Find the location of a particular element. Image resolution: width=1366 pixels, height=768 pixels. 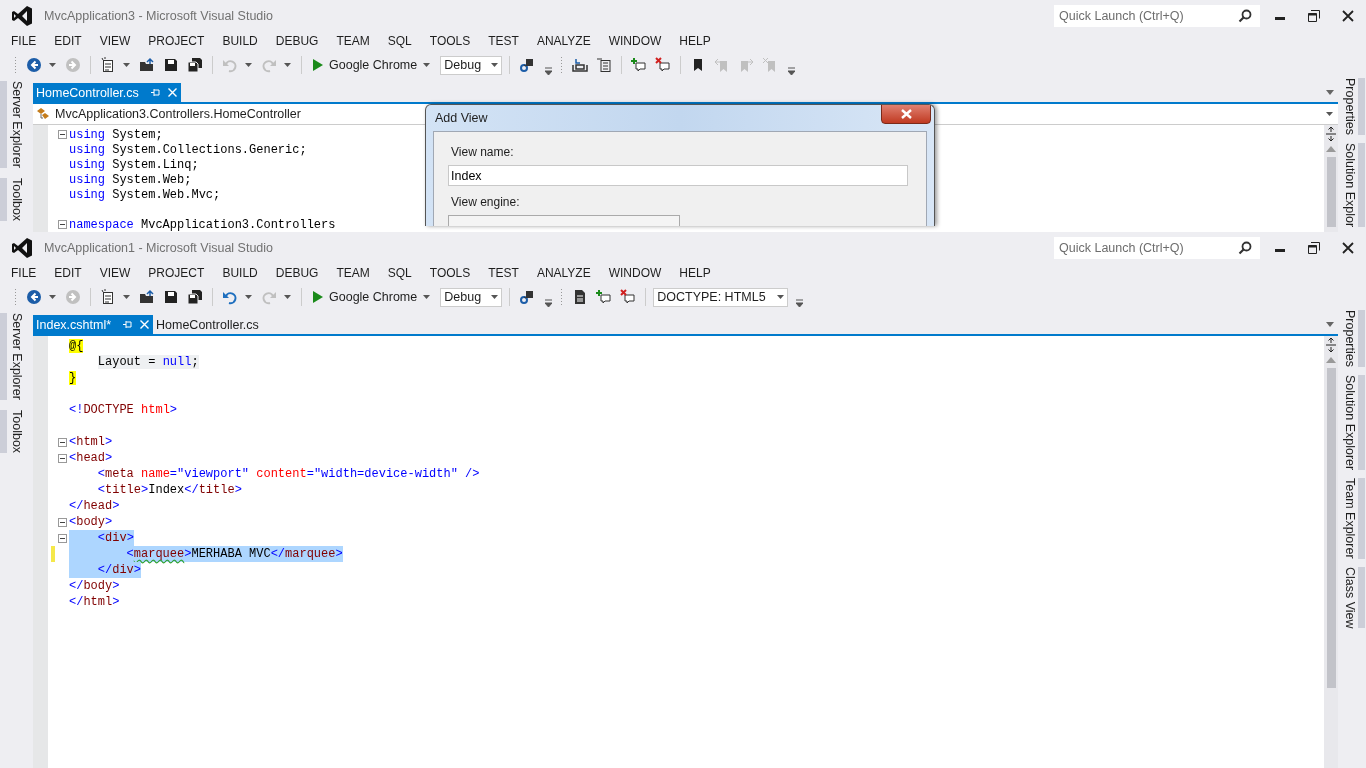

view-name-field: Index is located at coordinates (678, 175).